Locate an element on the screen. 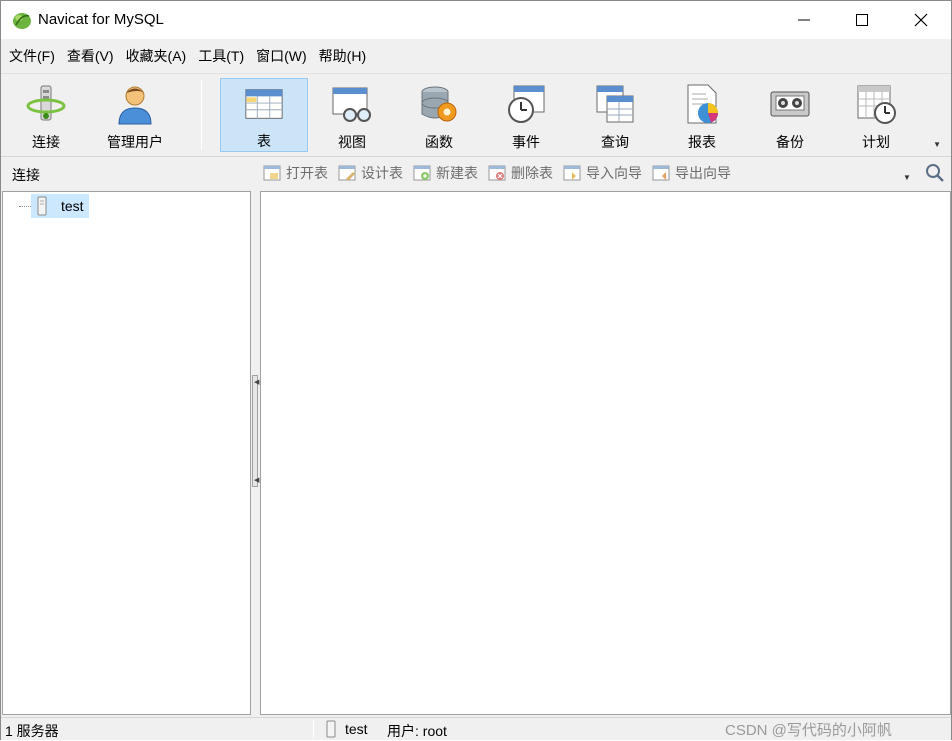 Image resolution: width=952 pixels, height=741 pixels. search-icon is located at coordinates (935, 173).